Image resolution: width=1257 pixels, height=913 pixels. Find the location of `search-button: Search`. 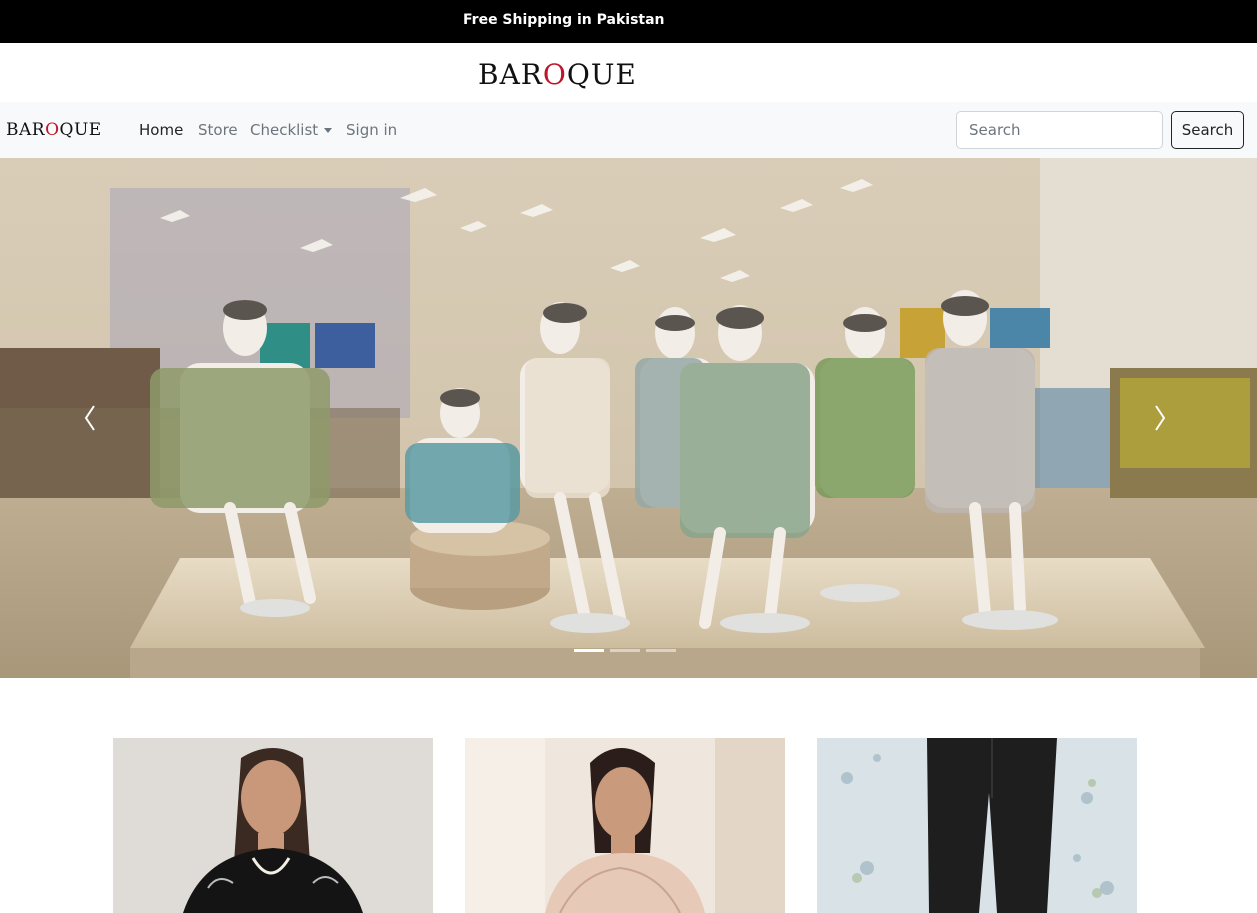

search-button: Search is located at coordinates (1207, 130).